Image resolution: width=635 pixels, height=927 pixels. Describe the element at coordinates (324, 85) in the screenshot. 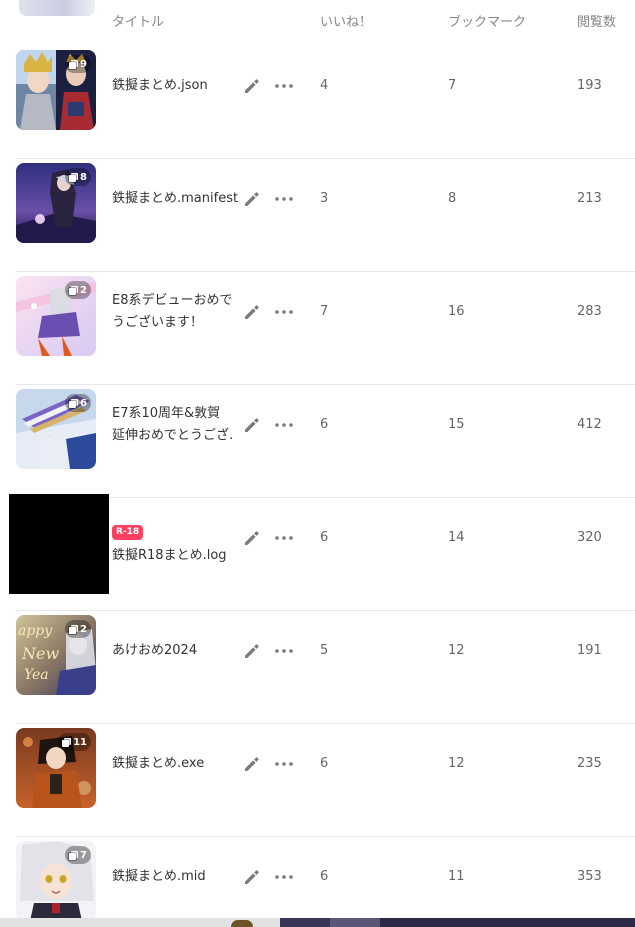

I see `likes-count: 4` at that location.